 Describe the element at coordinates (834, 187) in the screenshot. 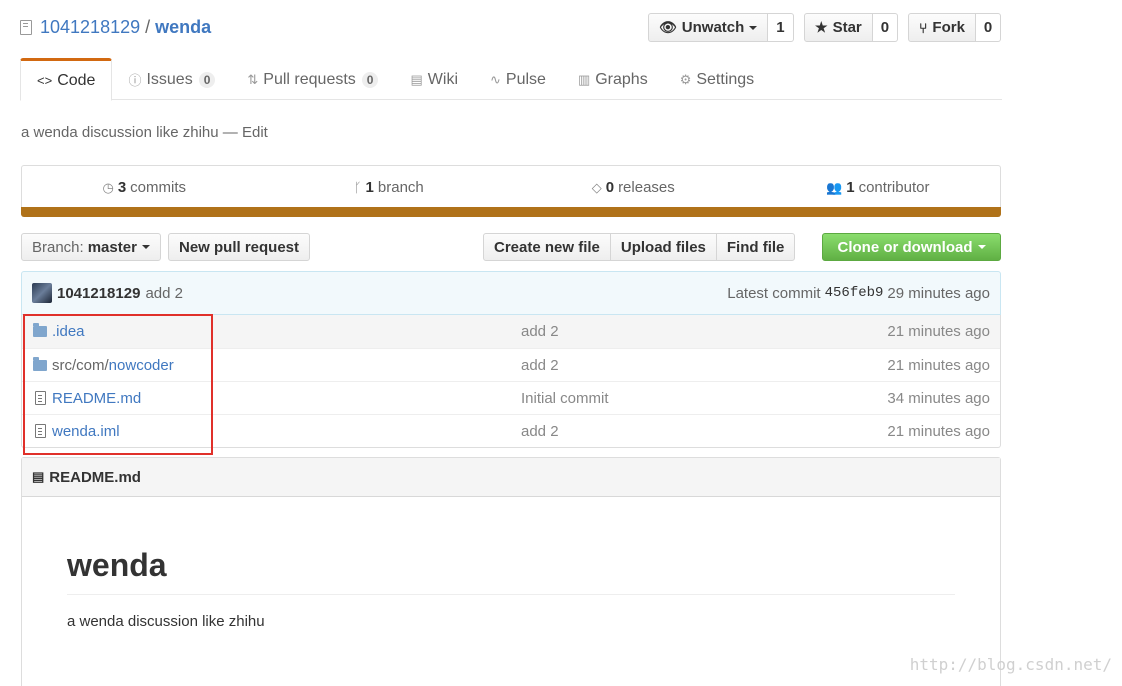

I see `organization-icon: 👥` at that location.